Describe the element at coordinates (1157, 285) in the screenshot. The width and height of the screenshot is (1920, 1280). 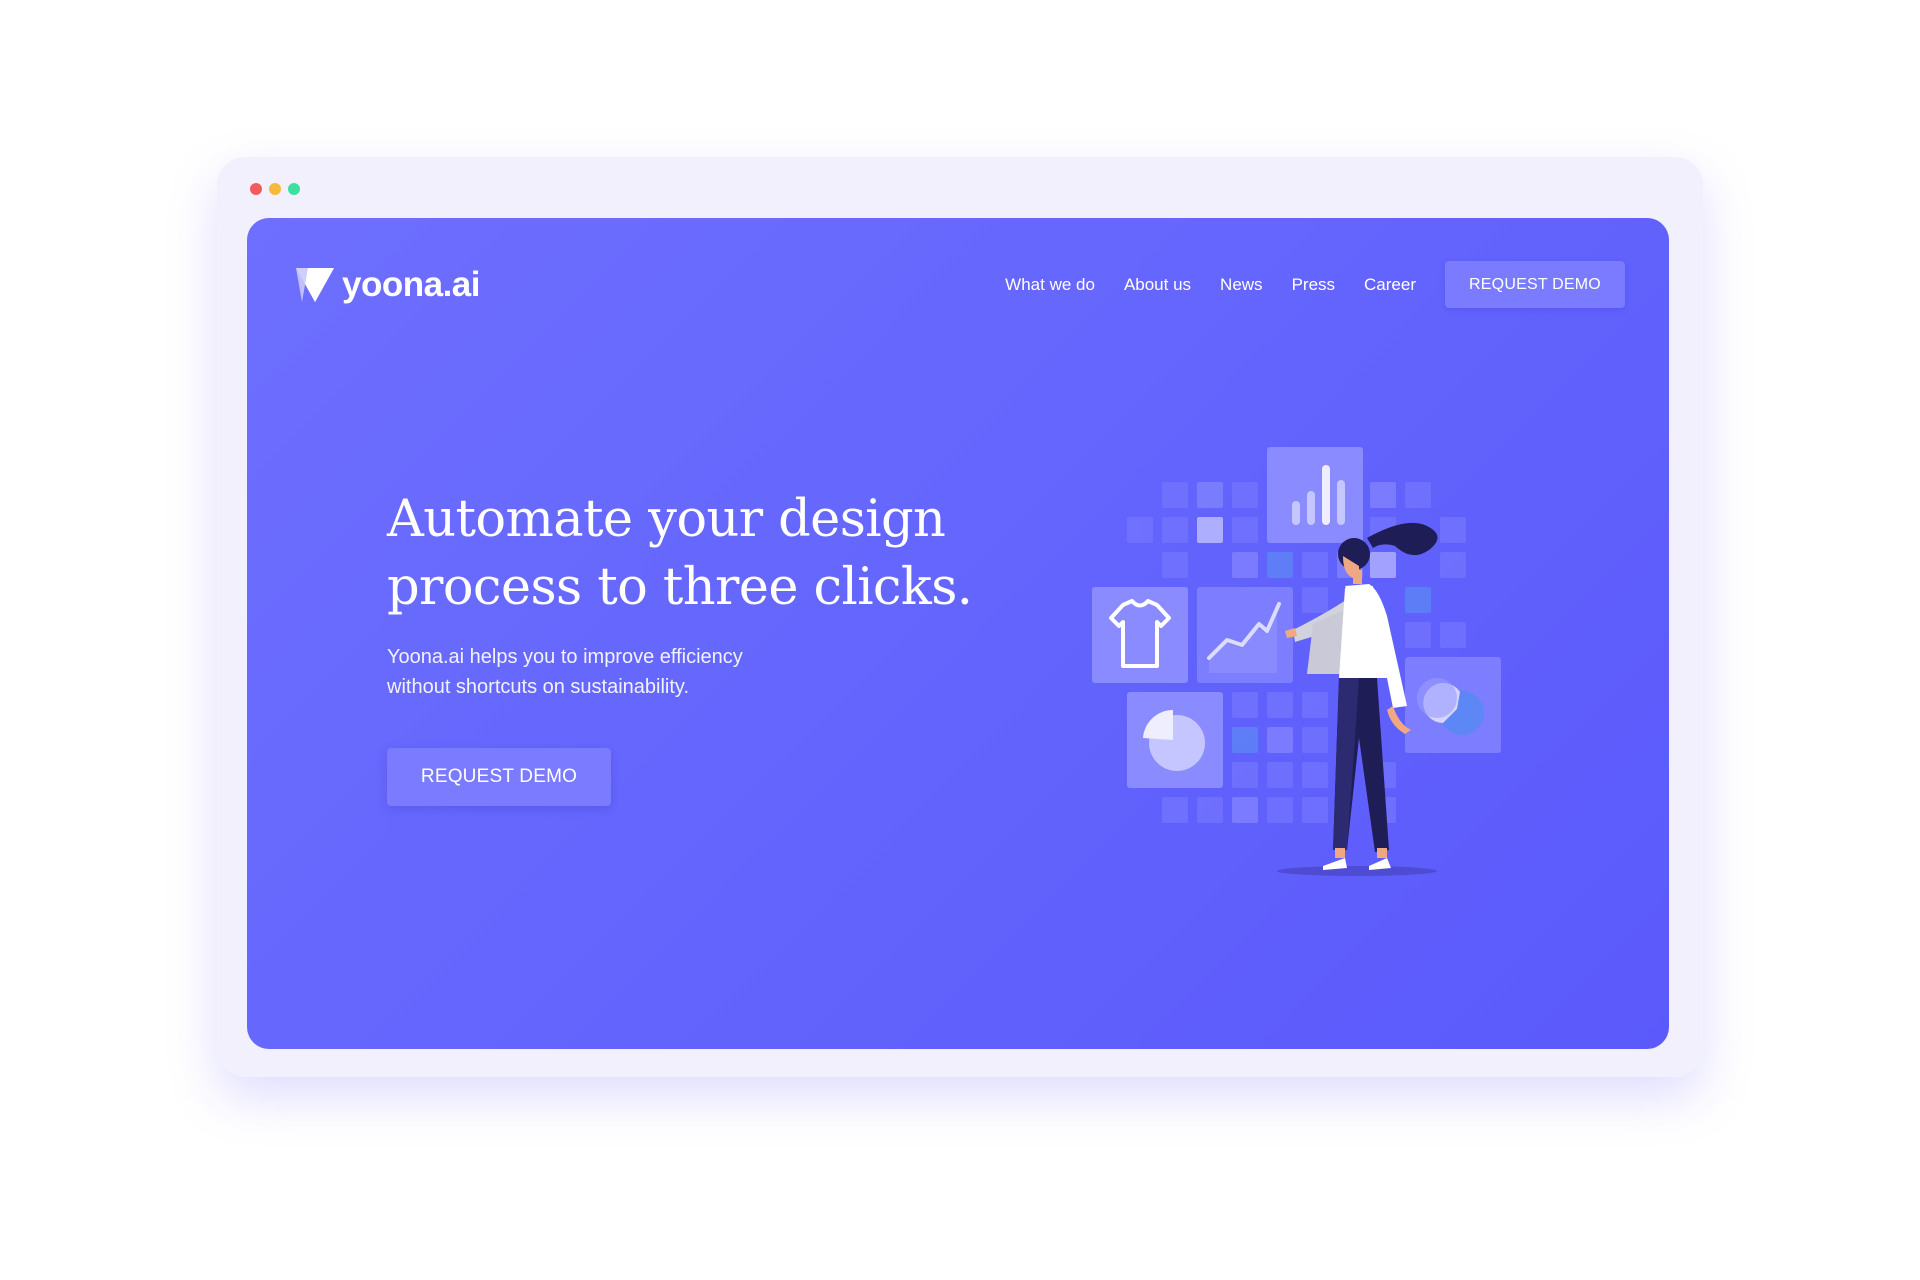
I see `nav-about-us: About us` at that location.